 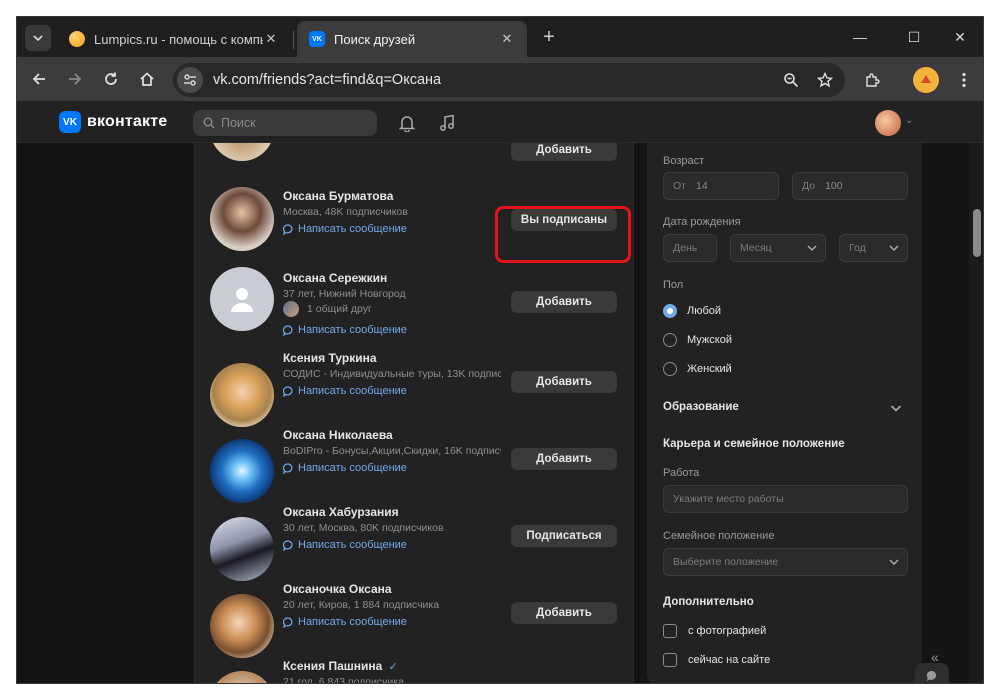 I want to click on new-tab-button: +, so click(x=549, y=37).